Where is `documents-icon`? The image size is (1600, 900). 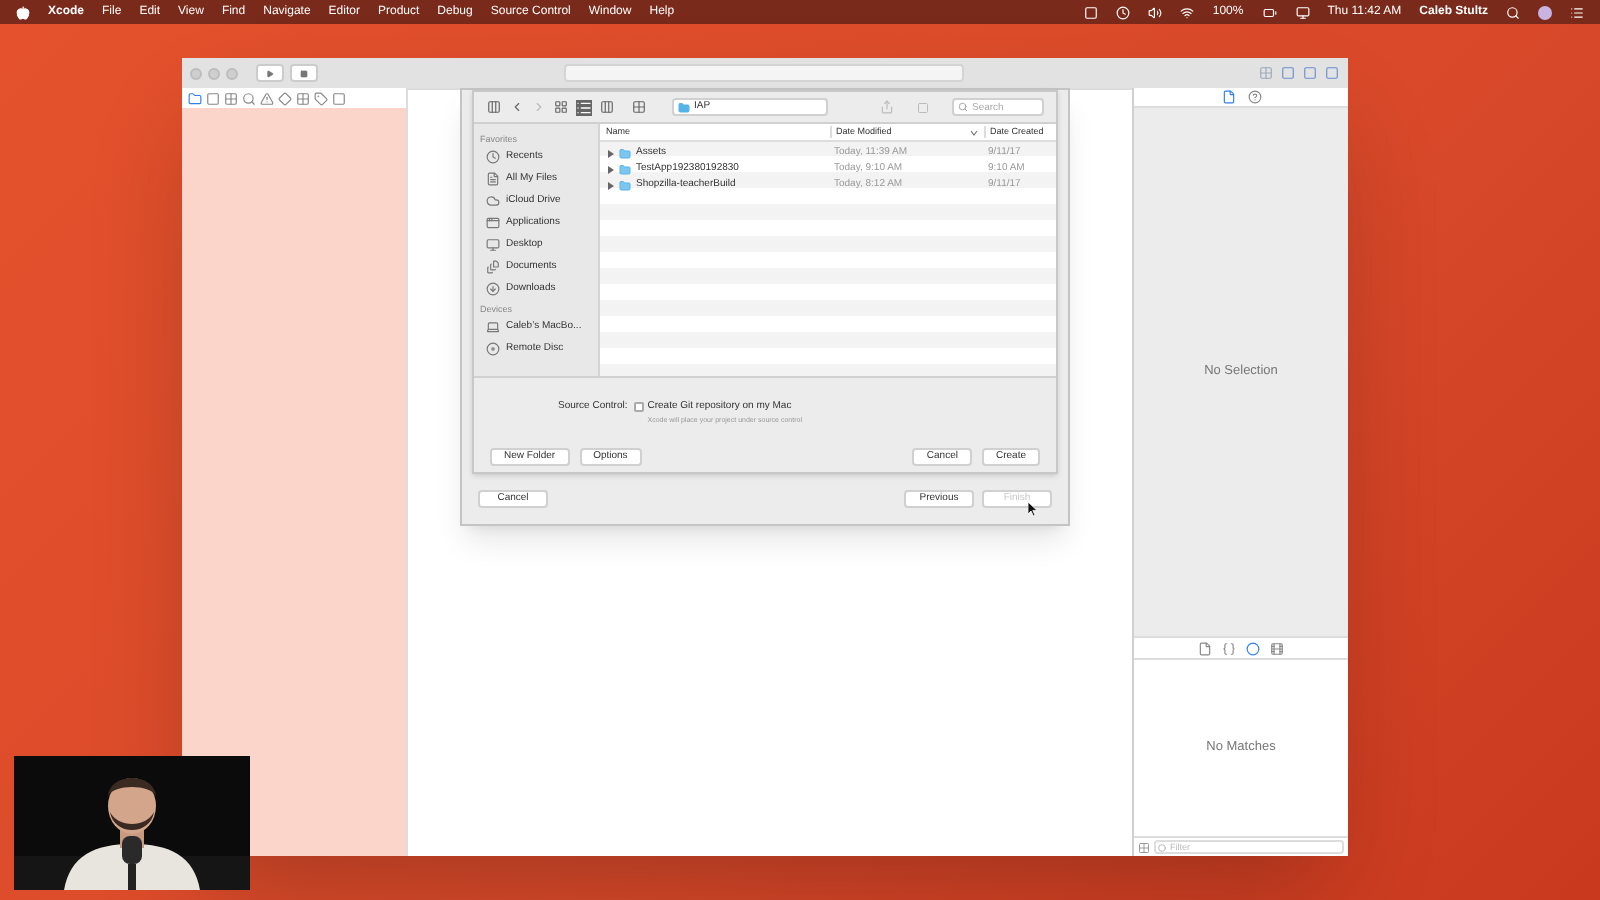
documents-icon is located at coordinates (493, 267).